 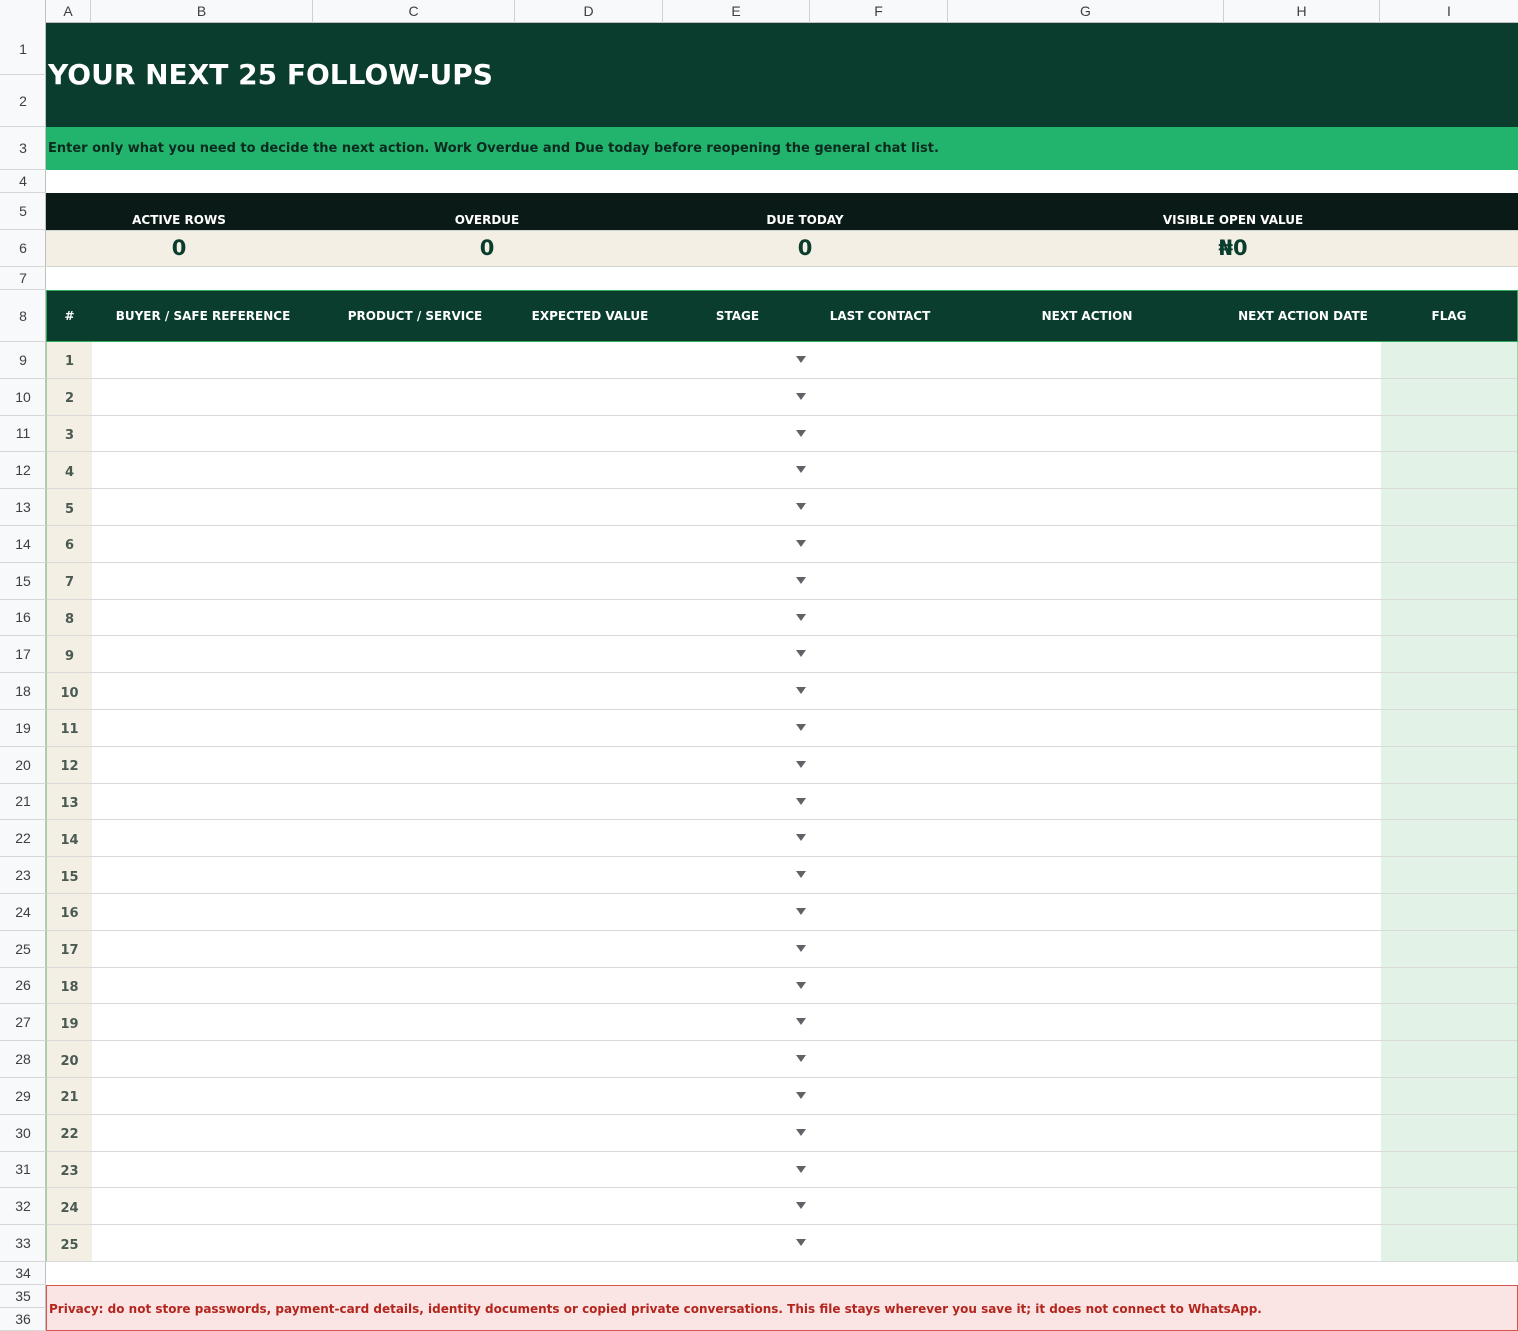 What do you see at coordinates (782, 802) in the screenshot?
I see `table-row: 13` at bounding box center [782, 802].